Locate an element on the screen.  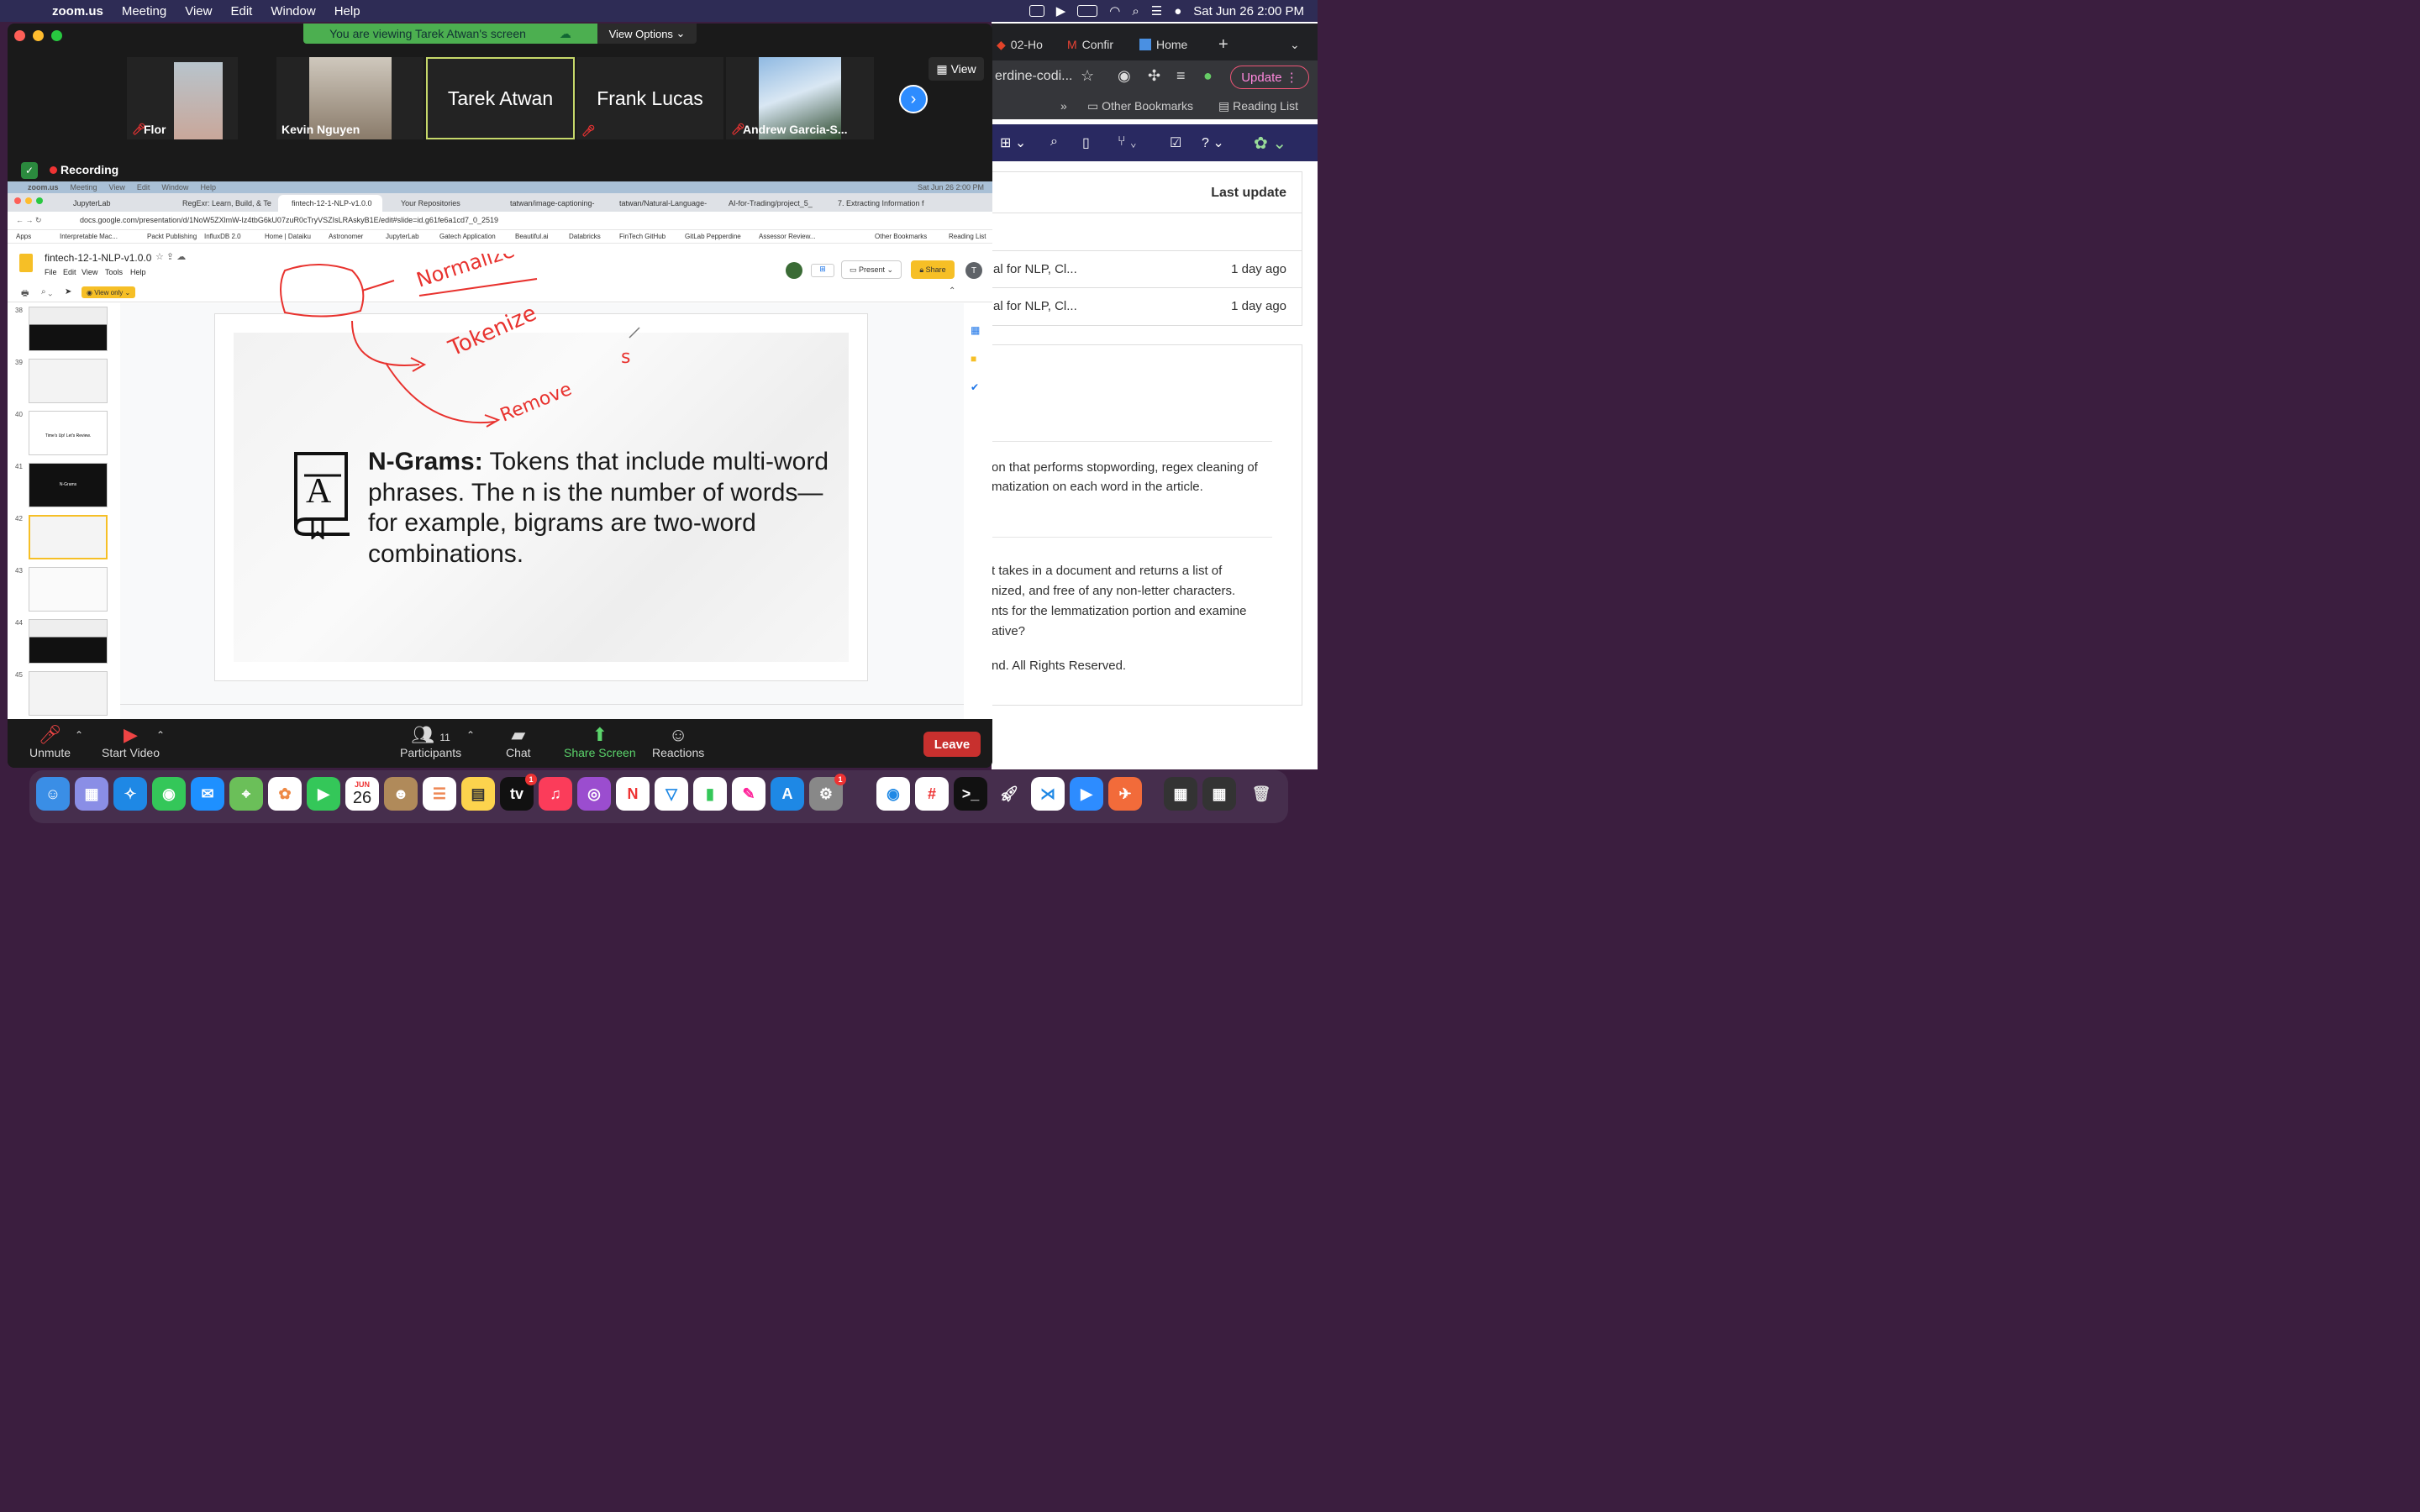
merge-request-icon: ⑂ ⌄ is located at coordinates (1128, 142).